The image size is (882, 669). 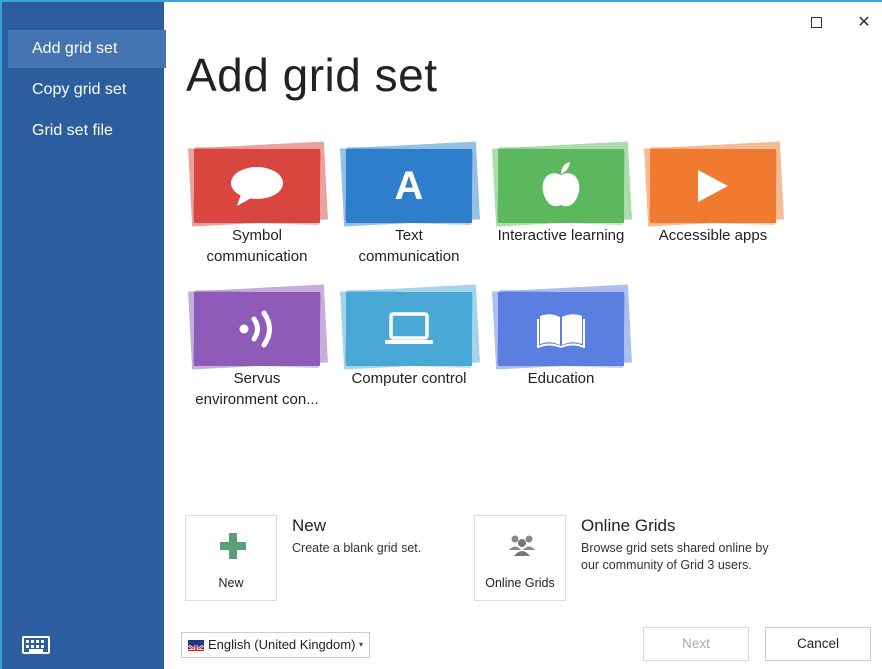 What do you see at coordinates (282, 644) in the screenshot?
I see `language-label: English (United Kingdom)` at bounding box center [282, 644].